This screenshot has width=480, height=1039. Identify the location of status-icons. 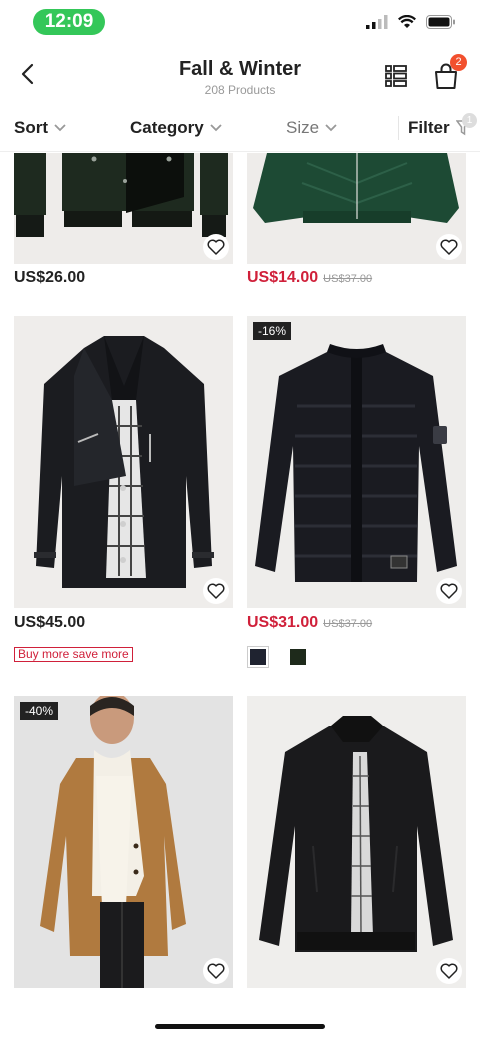
(411, 22).